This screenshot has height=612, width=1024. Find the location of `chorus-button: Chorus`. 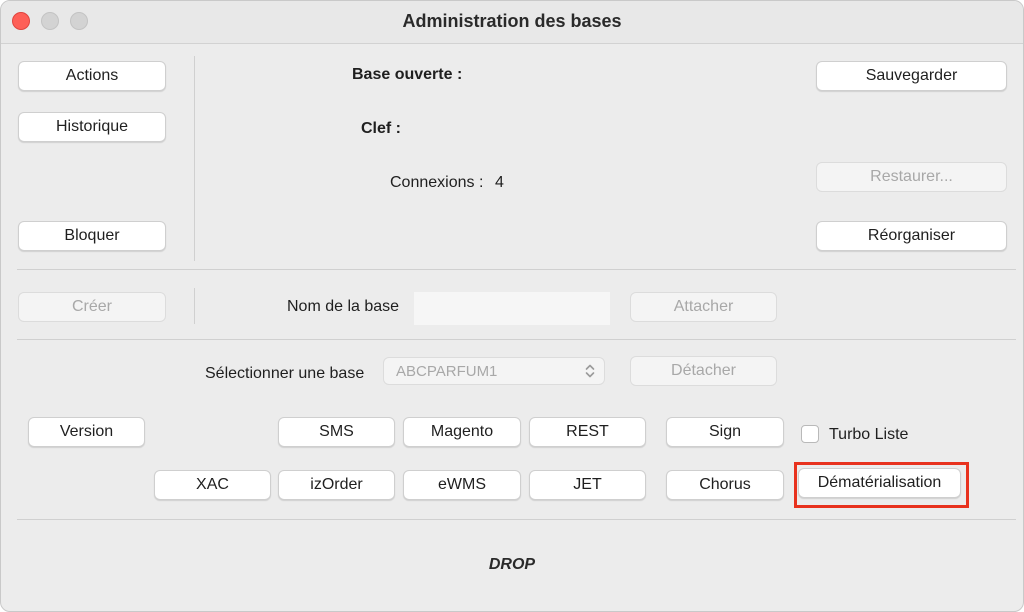

chorus-button: Chorus is located at coordinates (725, 485).